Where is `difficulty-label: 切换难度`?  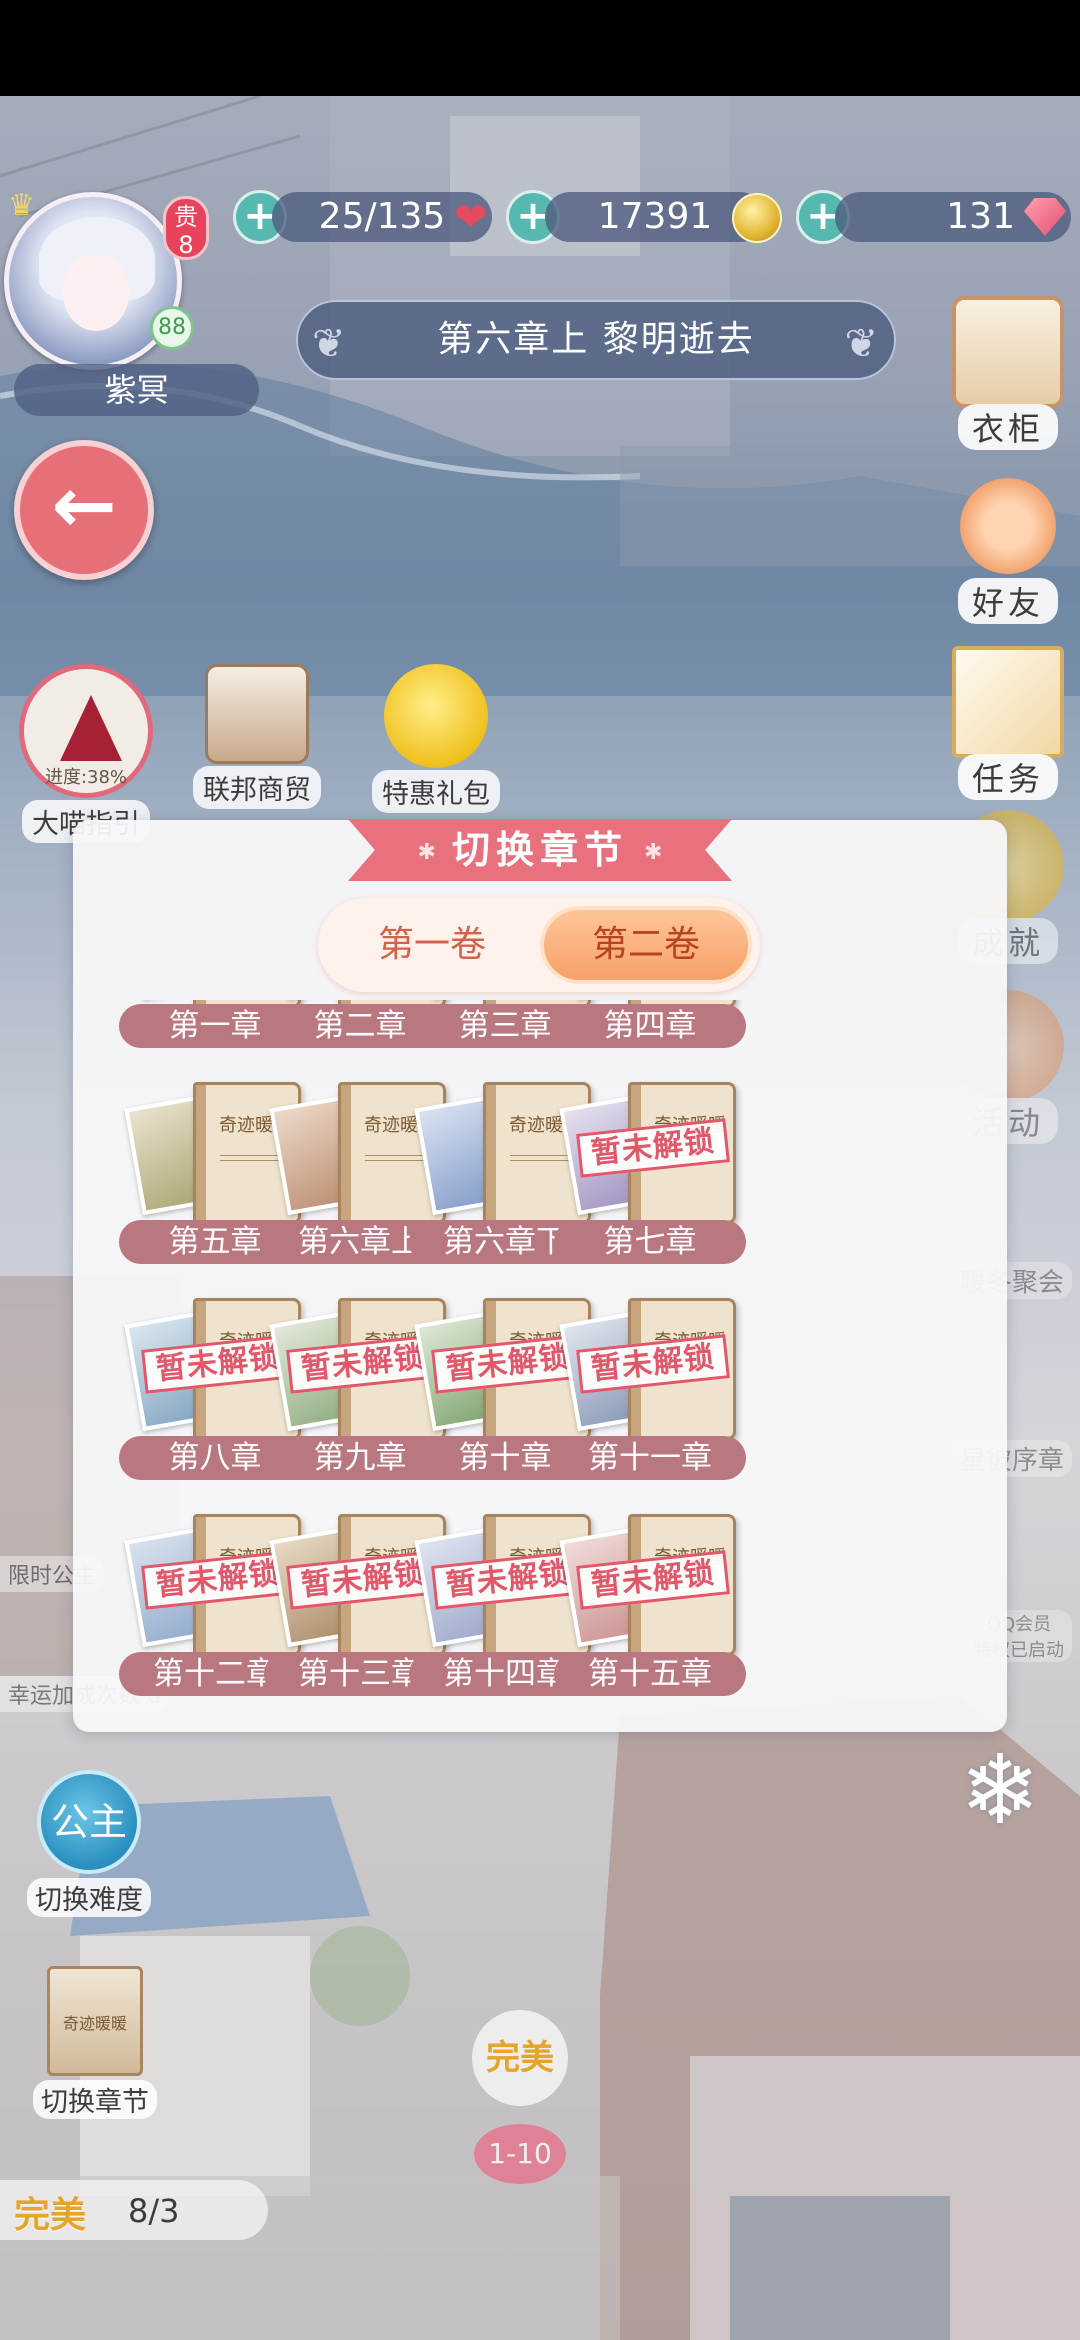 difficulty-label: 切换难度 is located at coordinates (89, 1897).